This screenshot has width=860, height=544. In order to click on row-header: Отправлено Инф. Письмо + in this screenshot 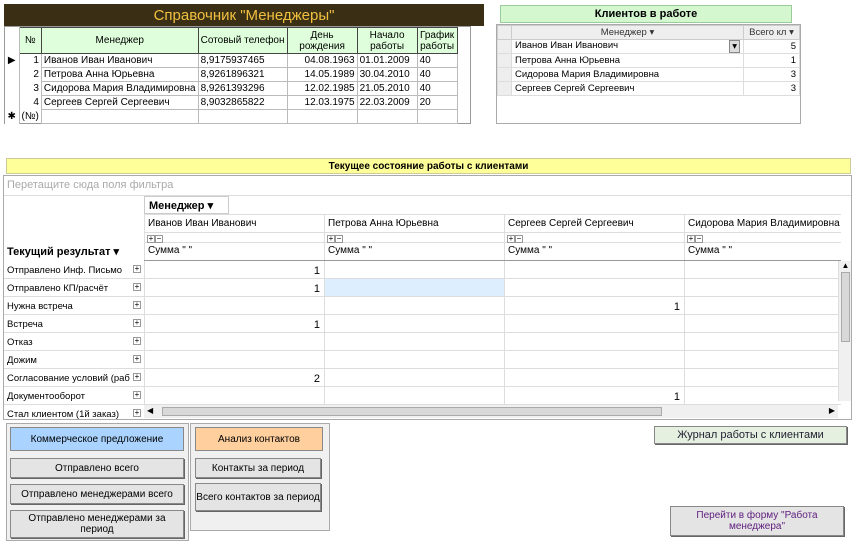, I will do `click(74, 270)`.